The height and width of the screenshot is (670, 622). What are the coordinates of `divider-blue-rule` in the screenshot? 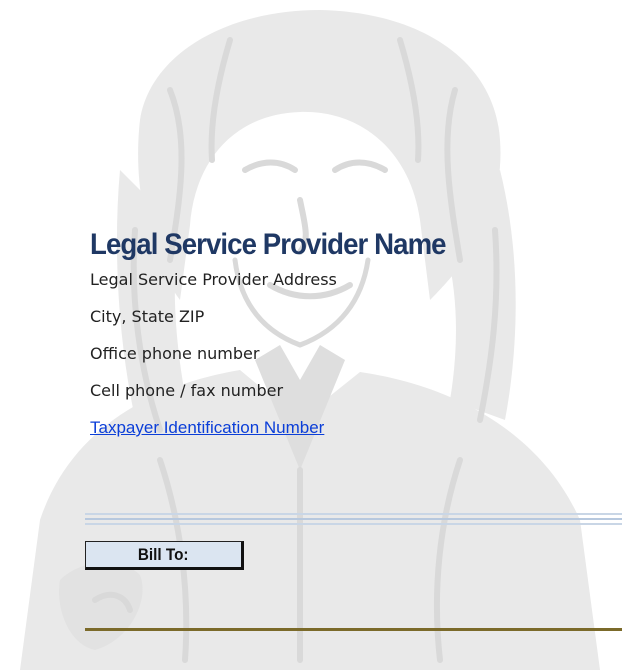 It's located at (353, 519).